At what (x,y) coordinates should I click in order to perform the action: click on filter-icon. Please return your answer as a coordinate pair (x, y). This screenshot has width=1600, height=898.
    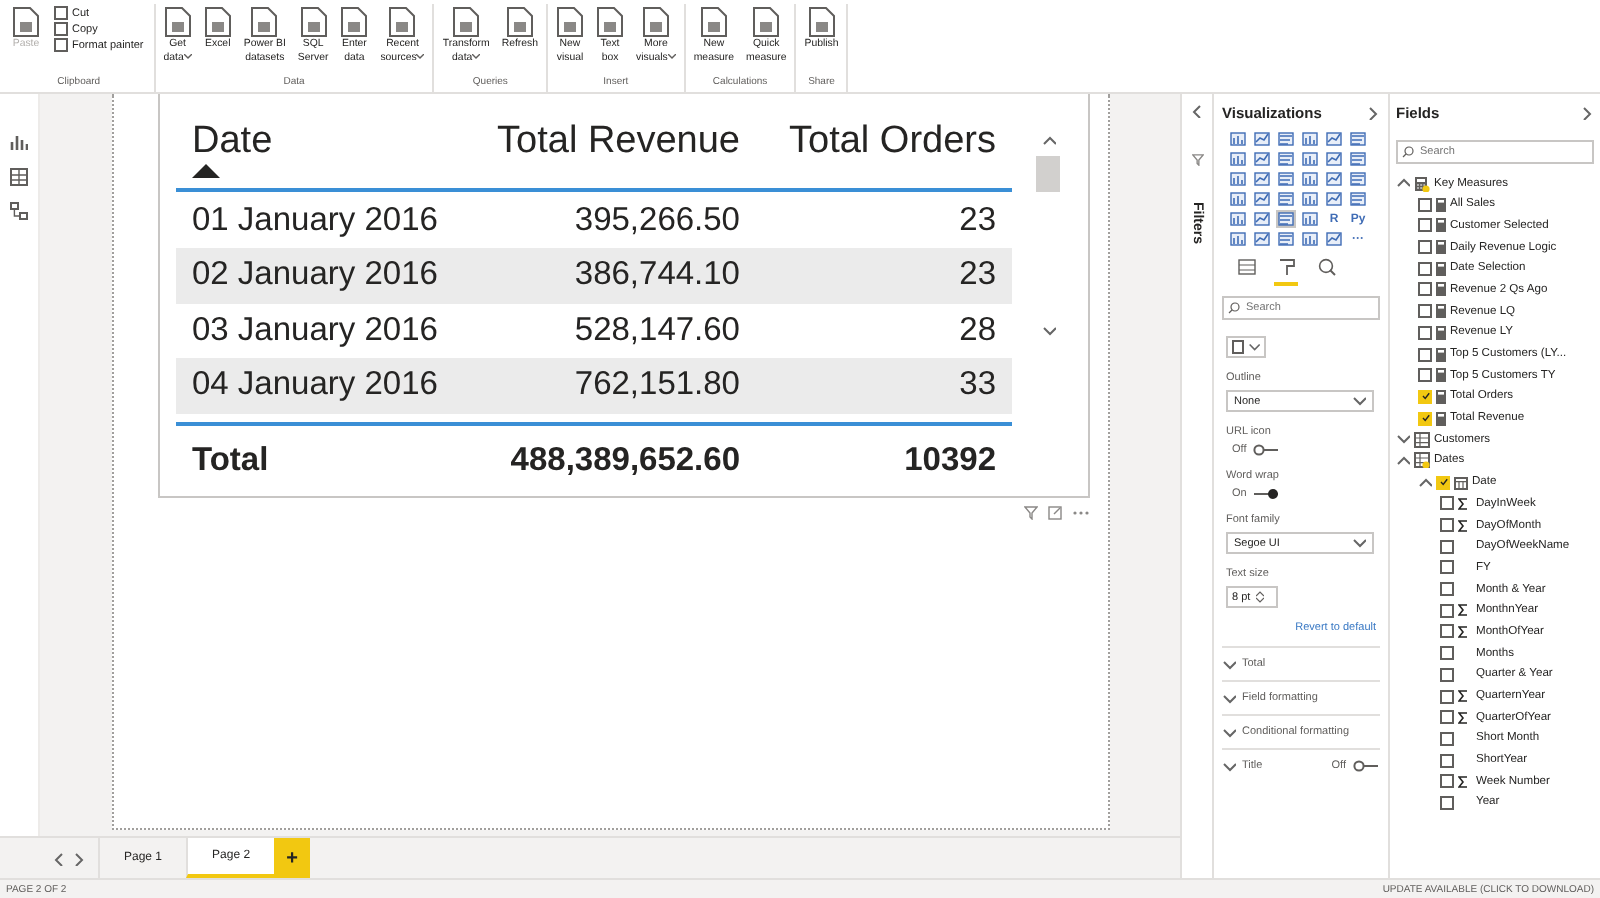
    Looking at the image, I should click on (1031, 513).